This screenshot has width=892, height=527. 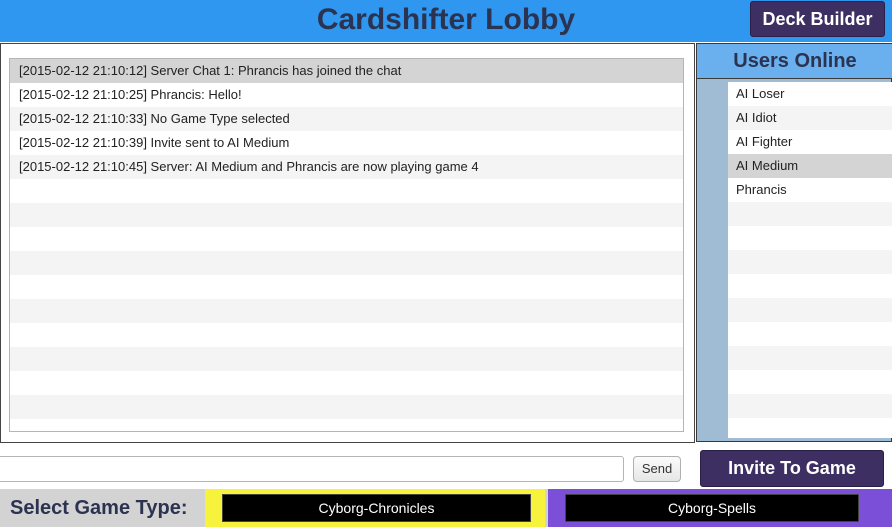 I want to click on chat-message: [2015-02-12 21:10:25] Phrancis: Hello!, so click(x=346, y=95).